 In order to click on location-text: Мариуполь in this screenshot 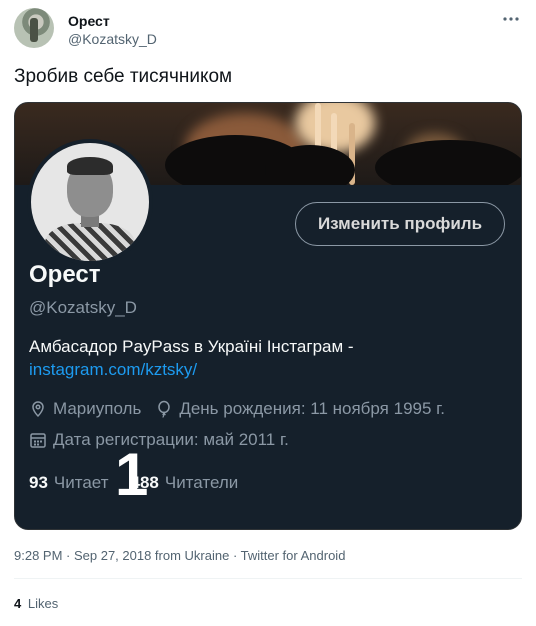, I will do `click(97, 408)`.